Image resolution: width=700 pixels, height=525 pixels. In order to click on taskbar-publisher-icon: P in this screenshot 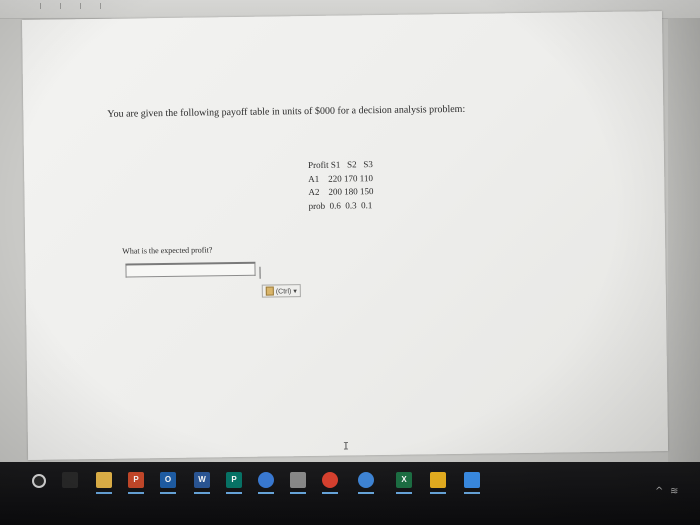, I will do `click(234, 480)`.